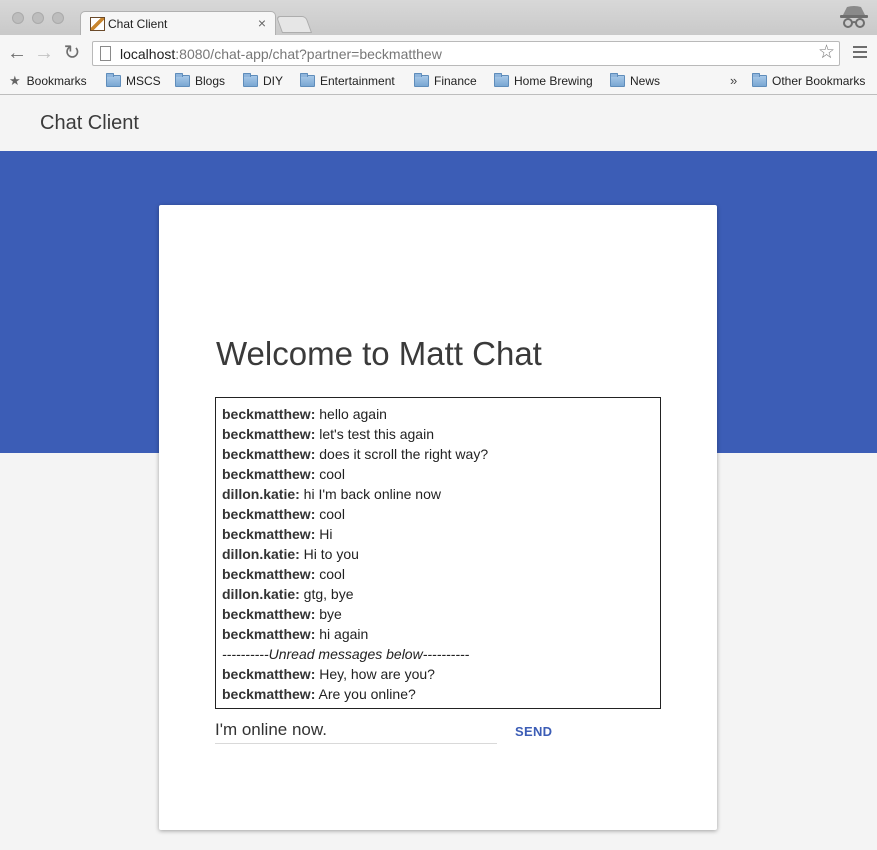  What do you see at coordinates (379, 353) in the screenshot?
I see `page-title: Welcome to Matt Chat` at bounding box center [379, 353].